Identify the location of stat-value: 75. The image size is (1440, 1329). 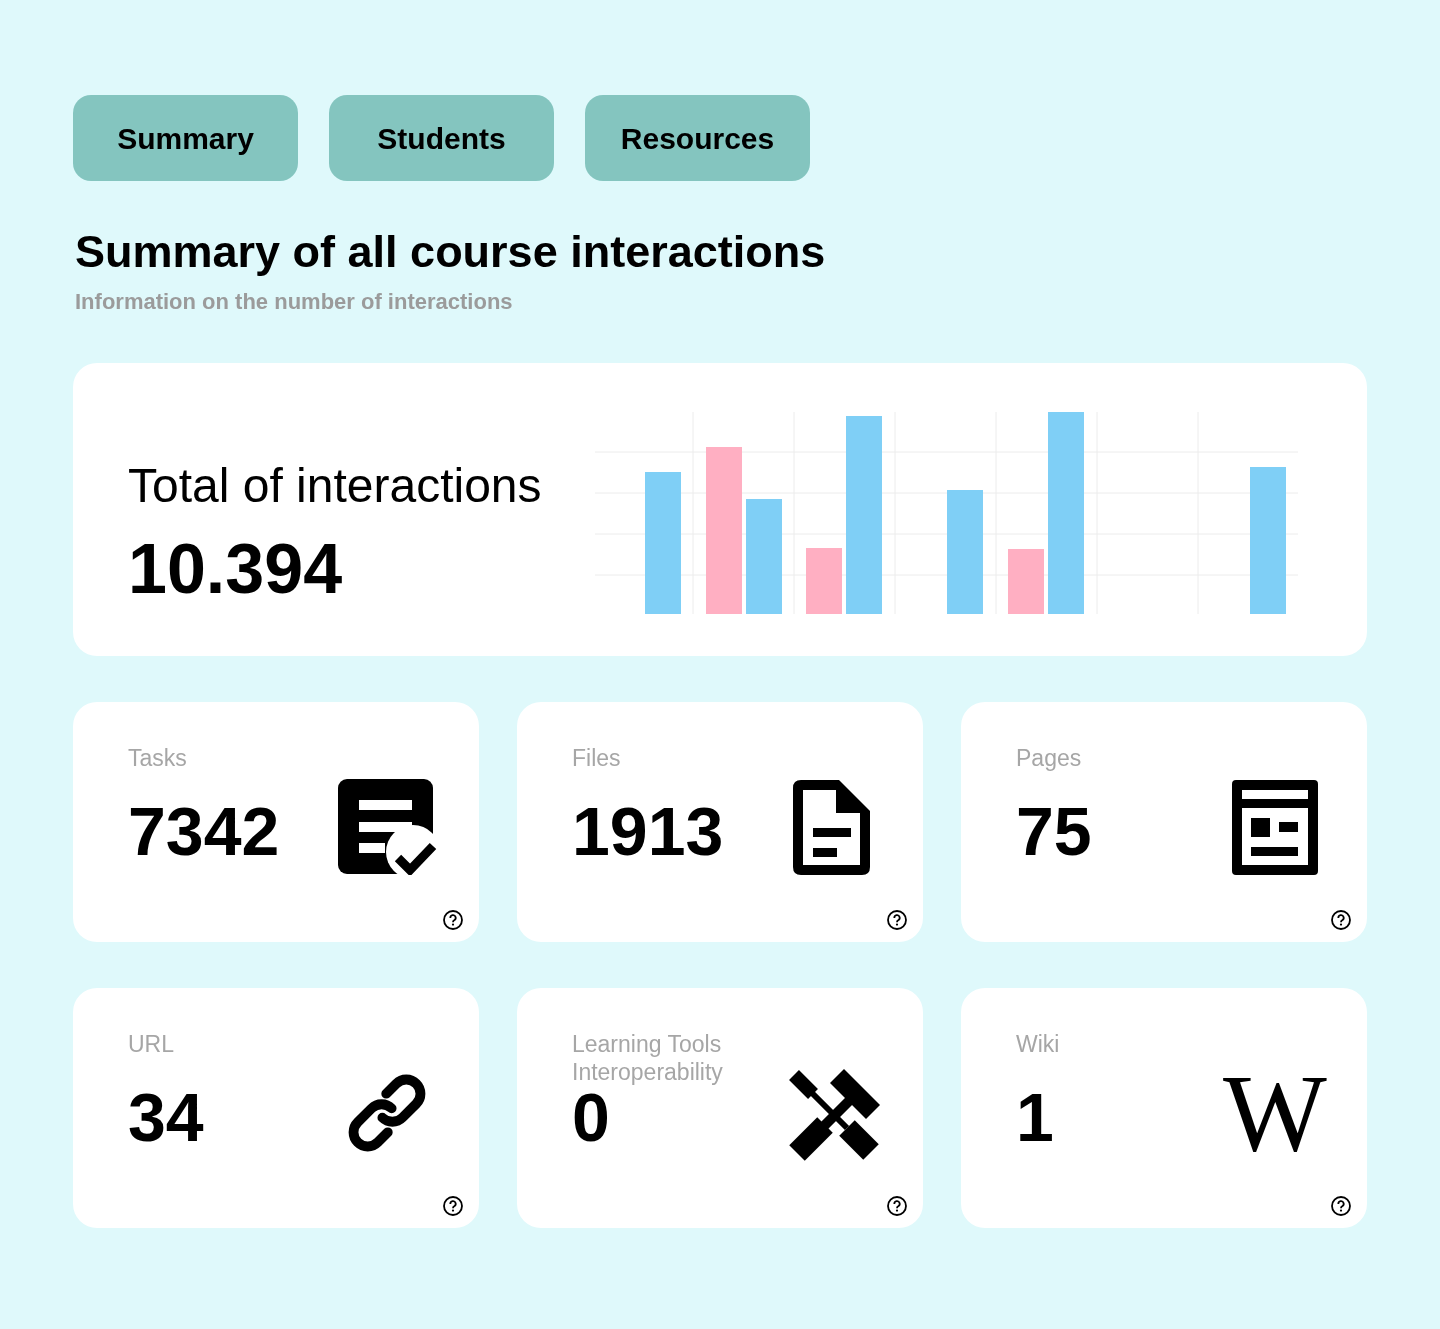
(1054, 831).